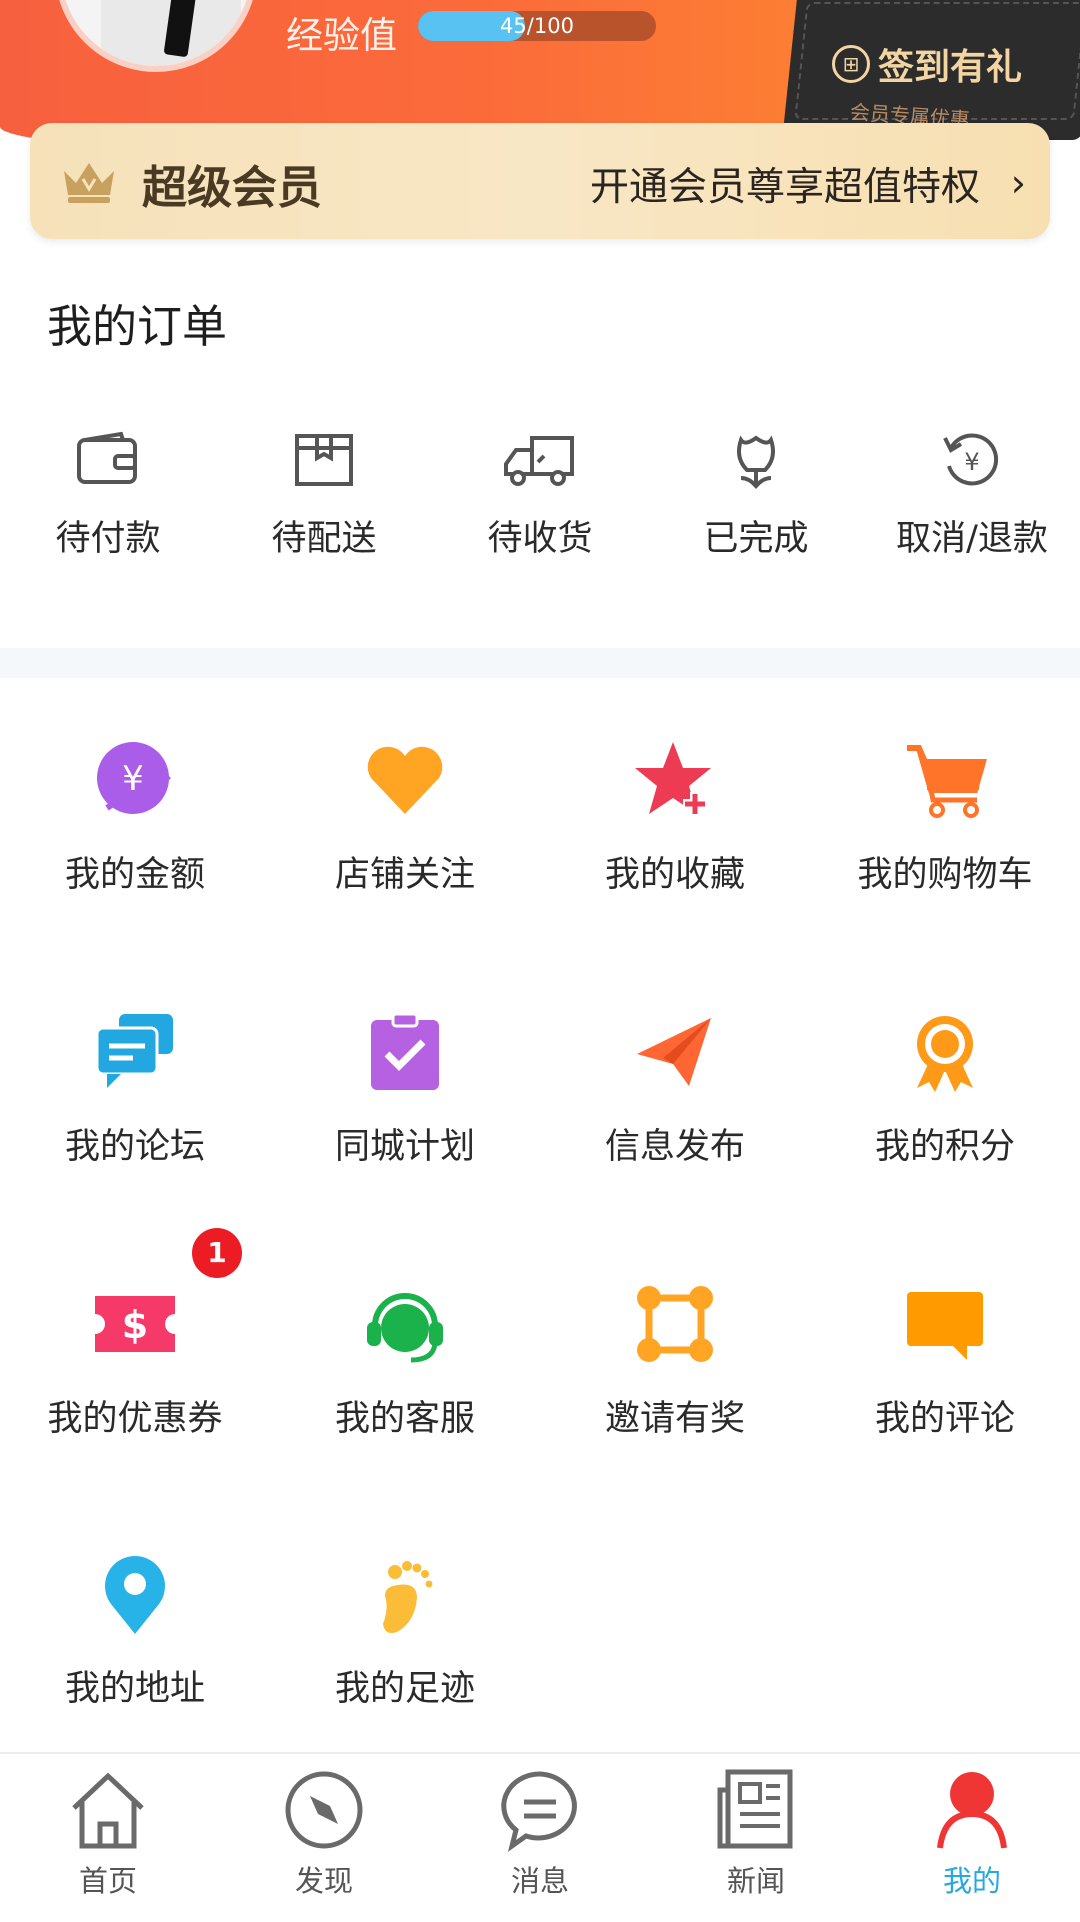 The image size is (1080, 1922). I want to click on grid-item-store-follow: 店铺关注, so click(405, 817).